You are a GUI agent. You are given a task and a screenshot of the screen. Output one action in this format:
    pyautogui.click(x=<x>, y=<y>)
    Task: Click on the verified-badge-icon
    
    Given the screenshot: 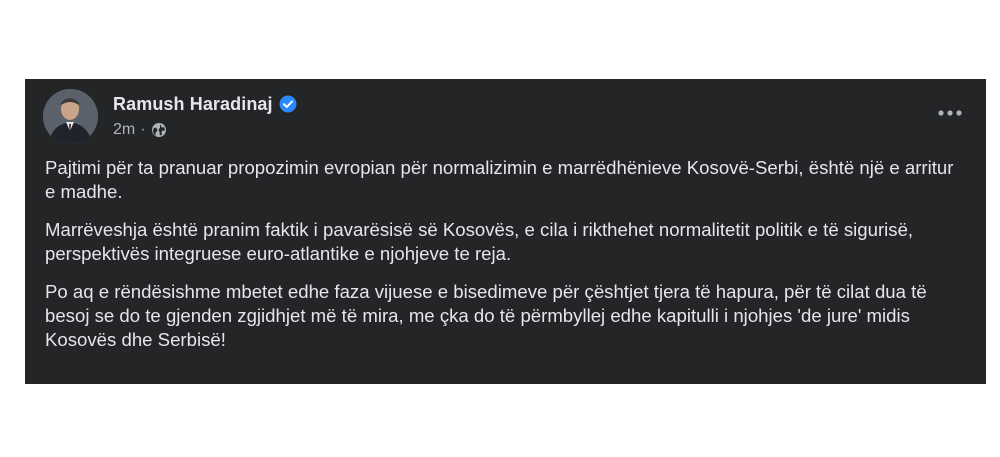 What is the action you would take?
    pyautogui.click(x=288, y=104)
    